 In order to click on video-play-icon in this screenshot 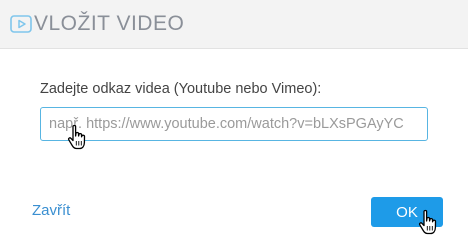, I will do `click(21, 24)`.